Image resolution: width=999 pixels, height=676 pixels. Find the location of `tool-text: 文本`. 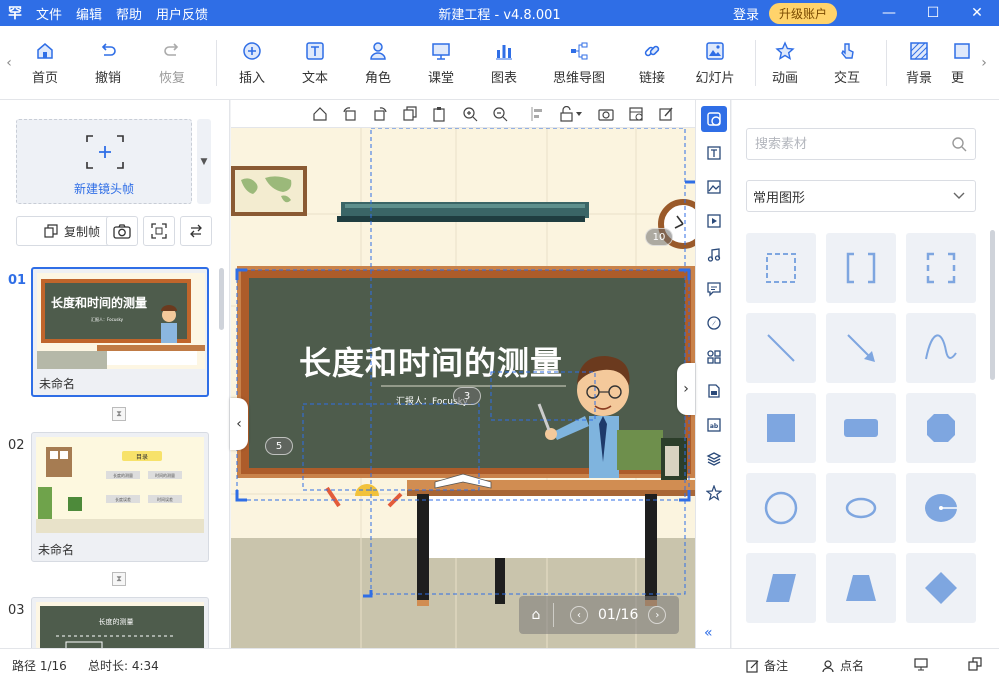

tool-text: 文本 is located at coordinates (315, 63).